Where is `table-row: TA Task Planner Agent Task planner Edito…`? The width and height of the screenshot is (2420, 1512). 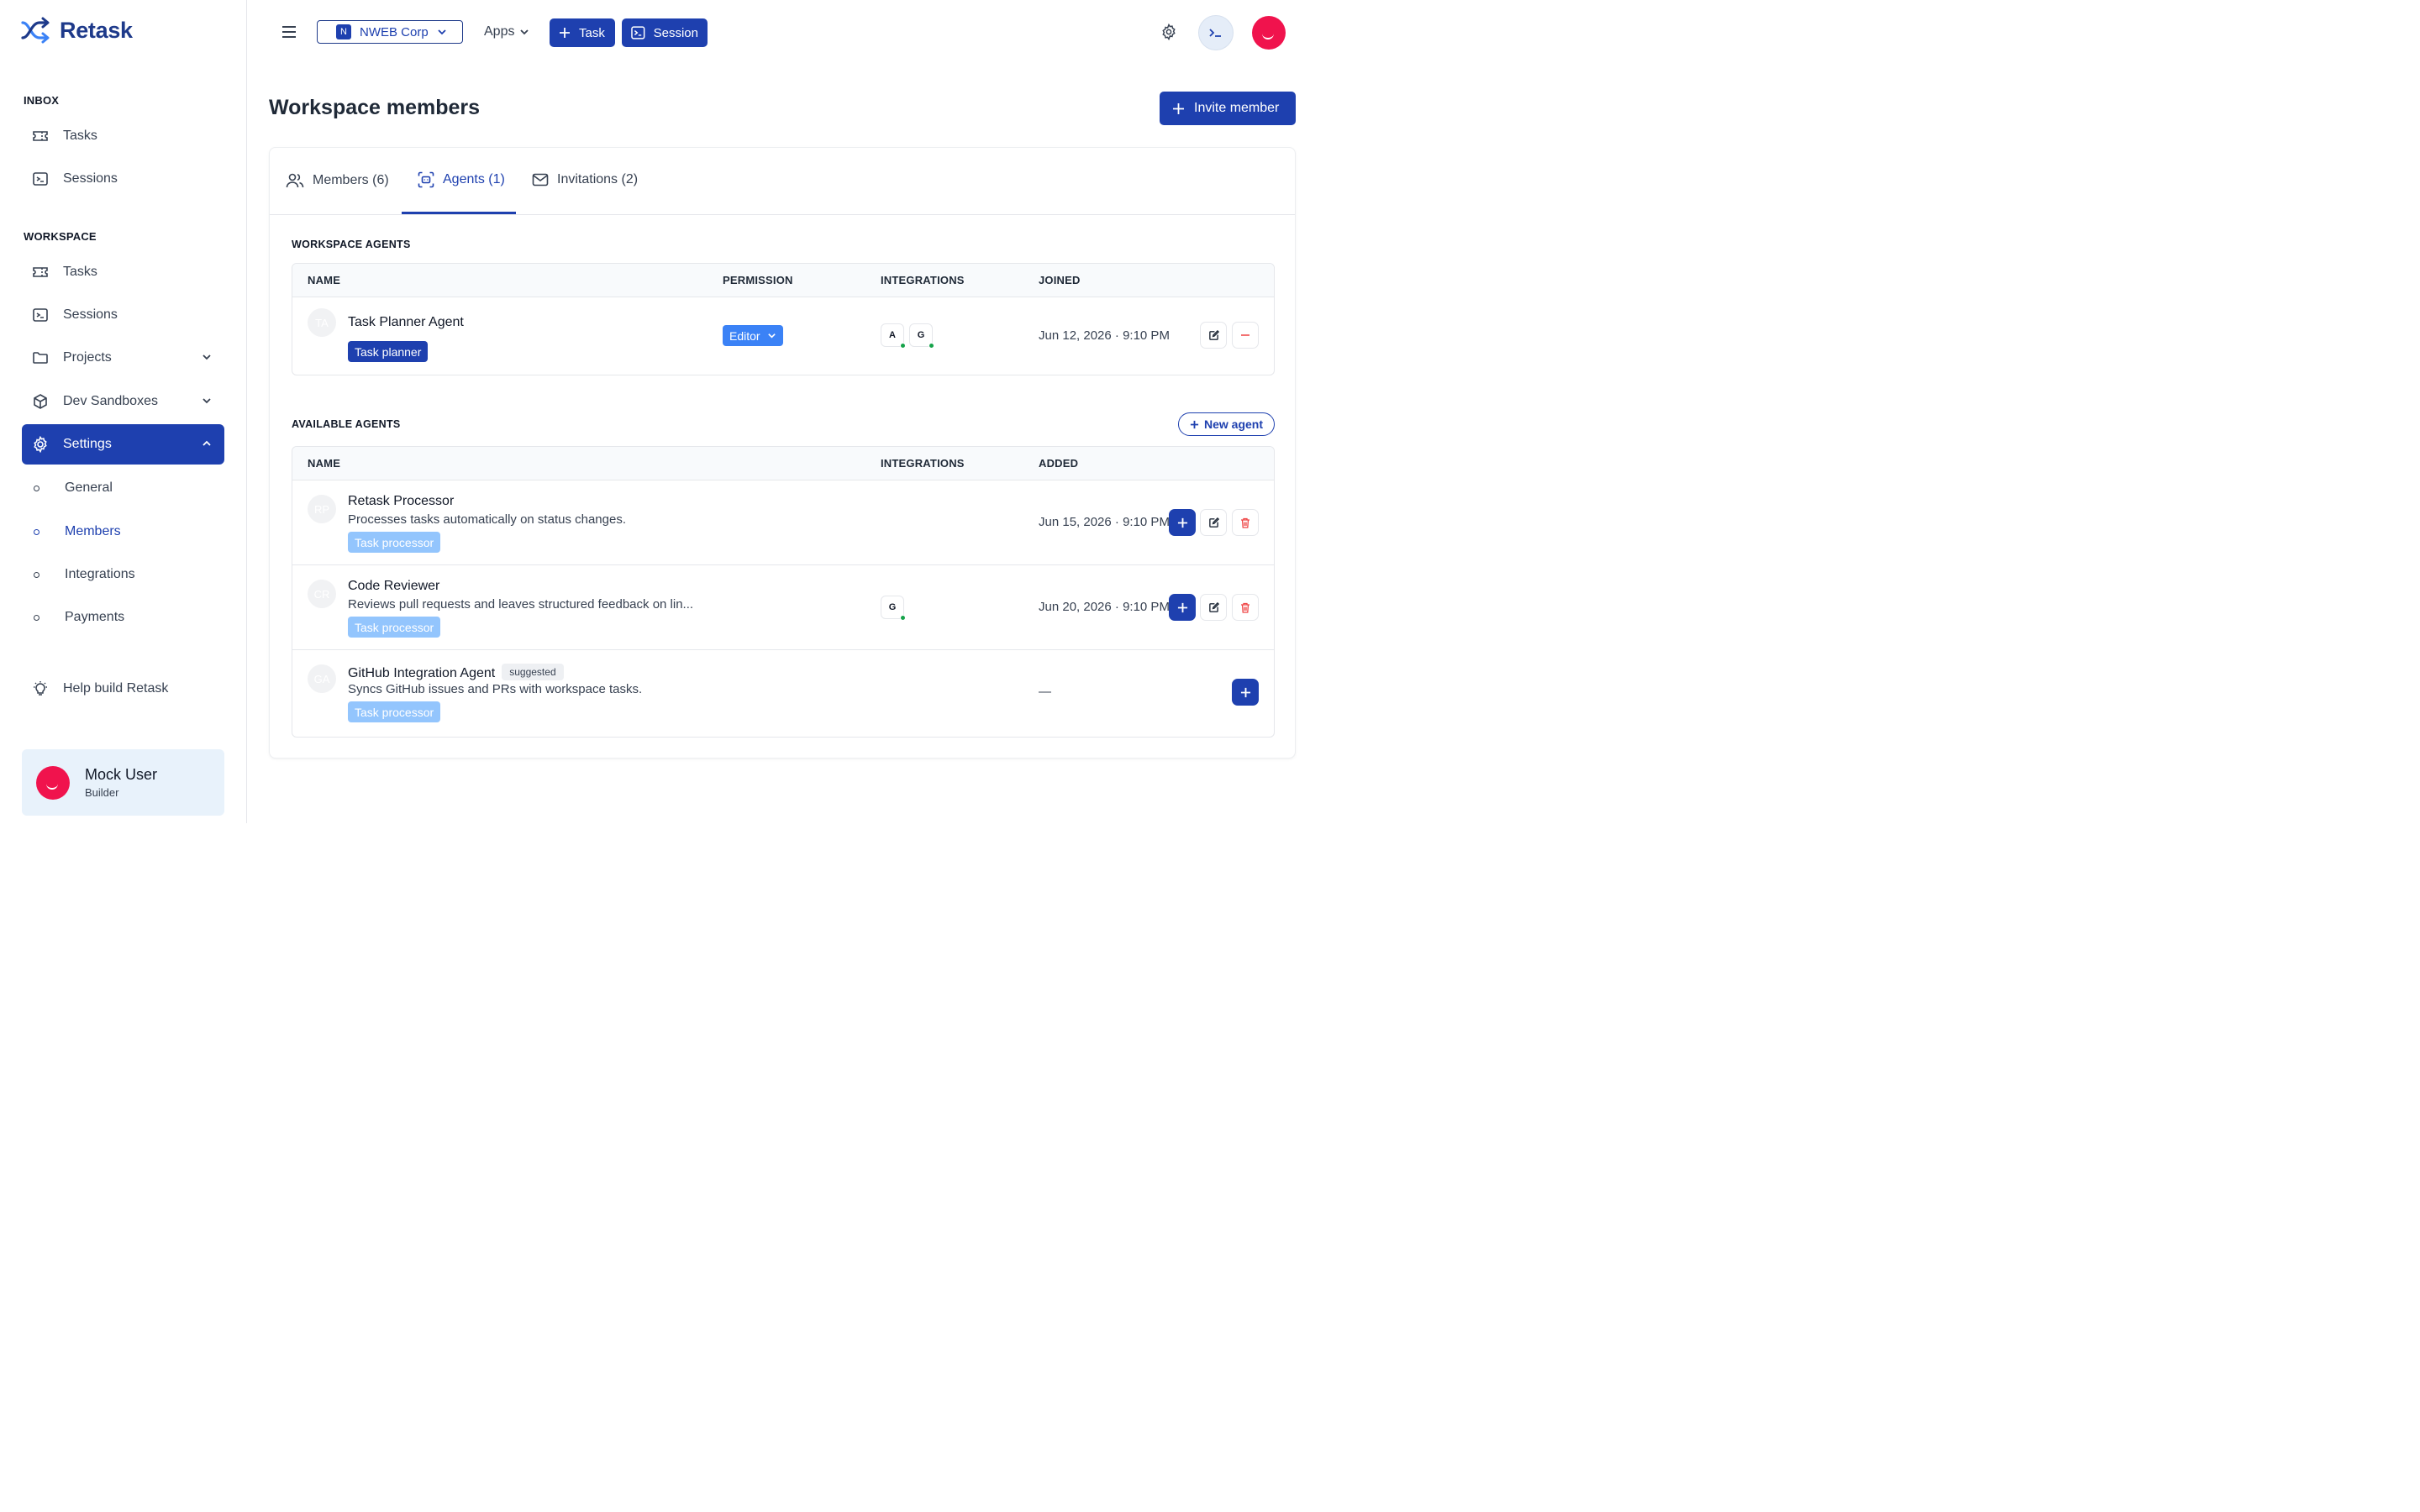 table-row: TA Task Planner Agent Task planner Edito… is located at coordinates (783, 336).